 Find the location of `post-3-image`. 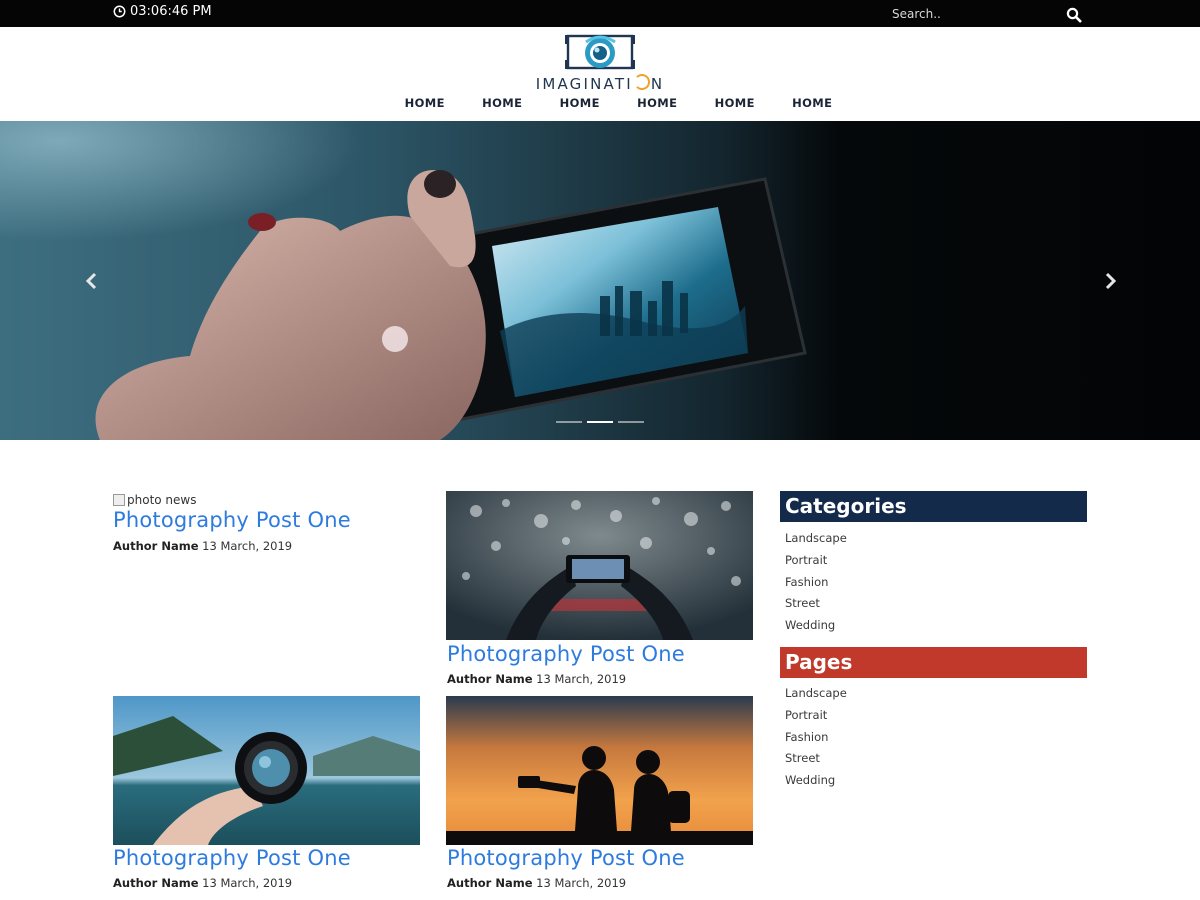

post-3-image is located at coordinates (266, 770).